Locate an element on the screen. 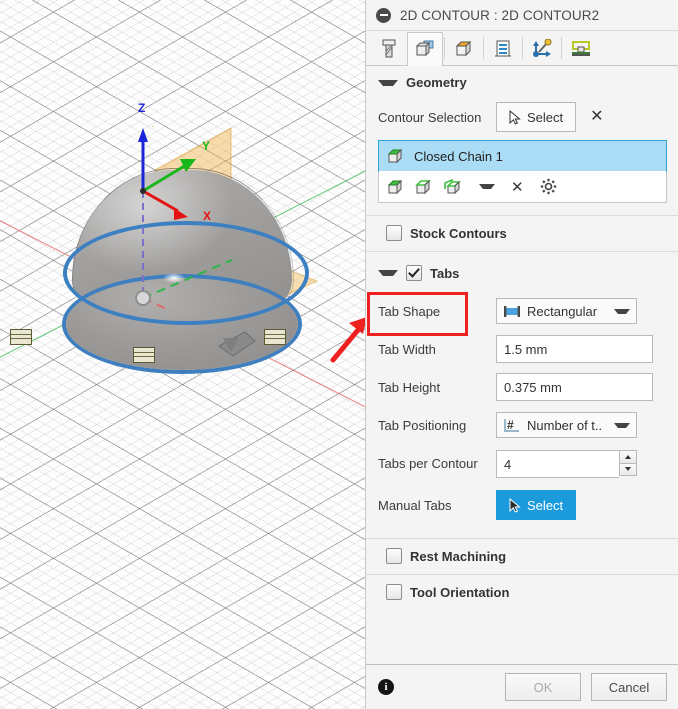 This screenshot has width=678, height=709. tab-heights is located at coordinates (464, 48).